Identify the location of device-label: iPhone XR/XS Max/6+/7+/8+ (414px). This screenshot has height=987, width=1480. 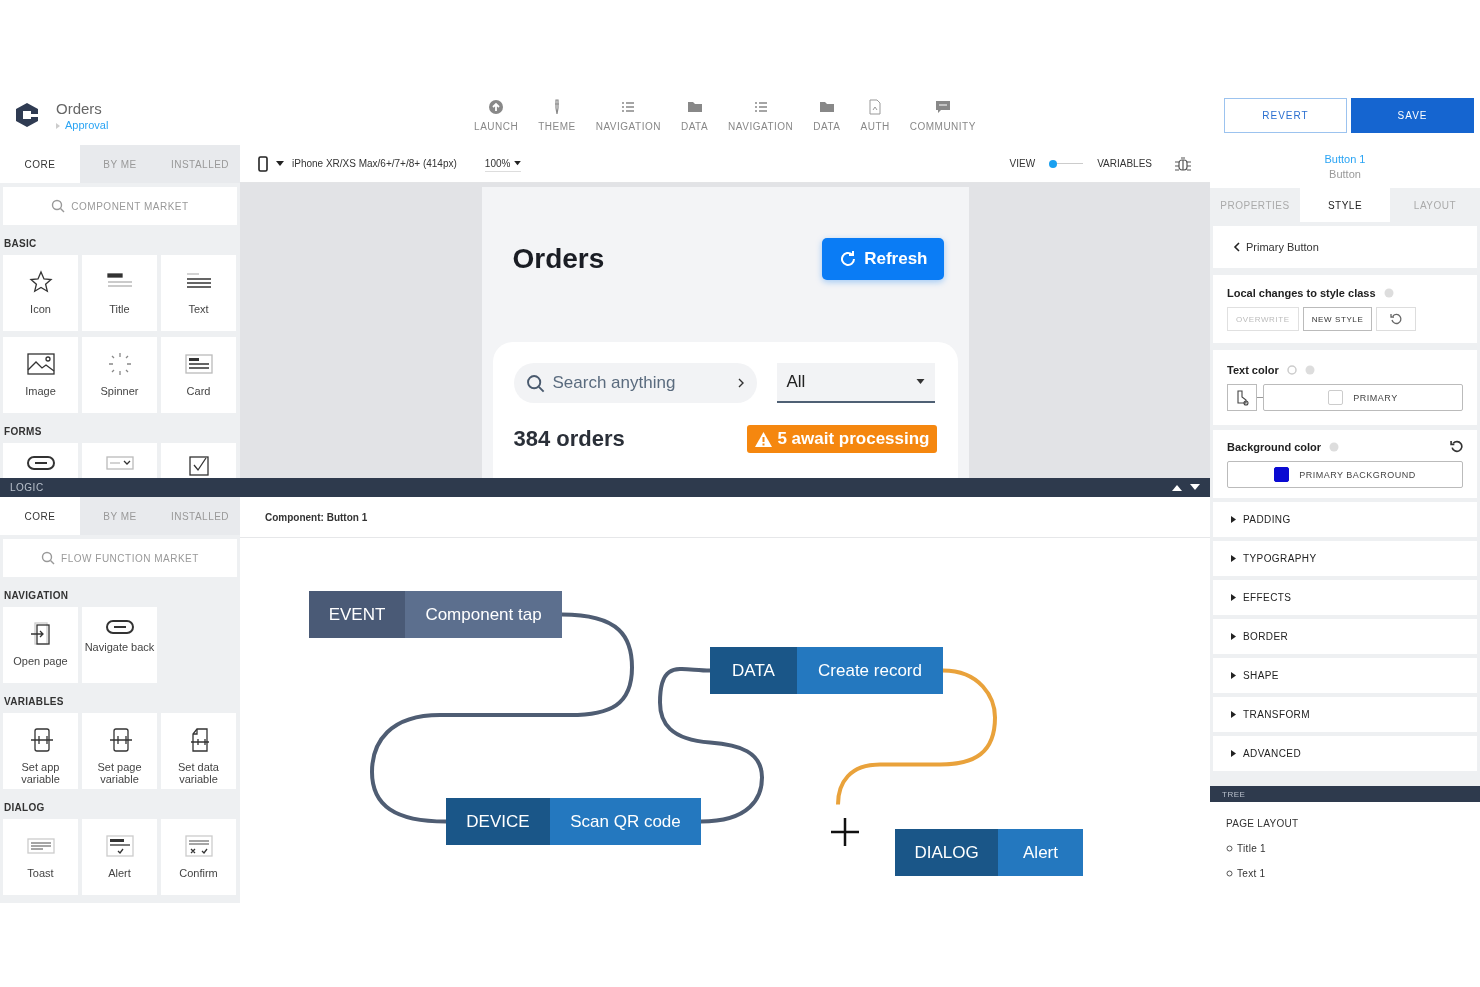
(374, 163).